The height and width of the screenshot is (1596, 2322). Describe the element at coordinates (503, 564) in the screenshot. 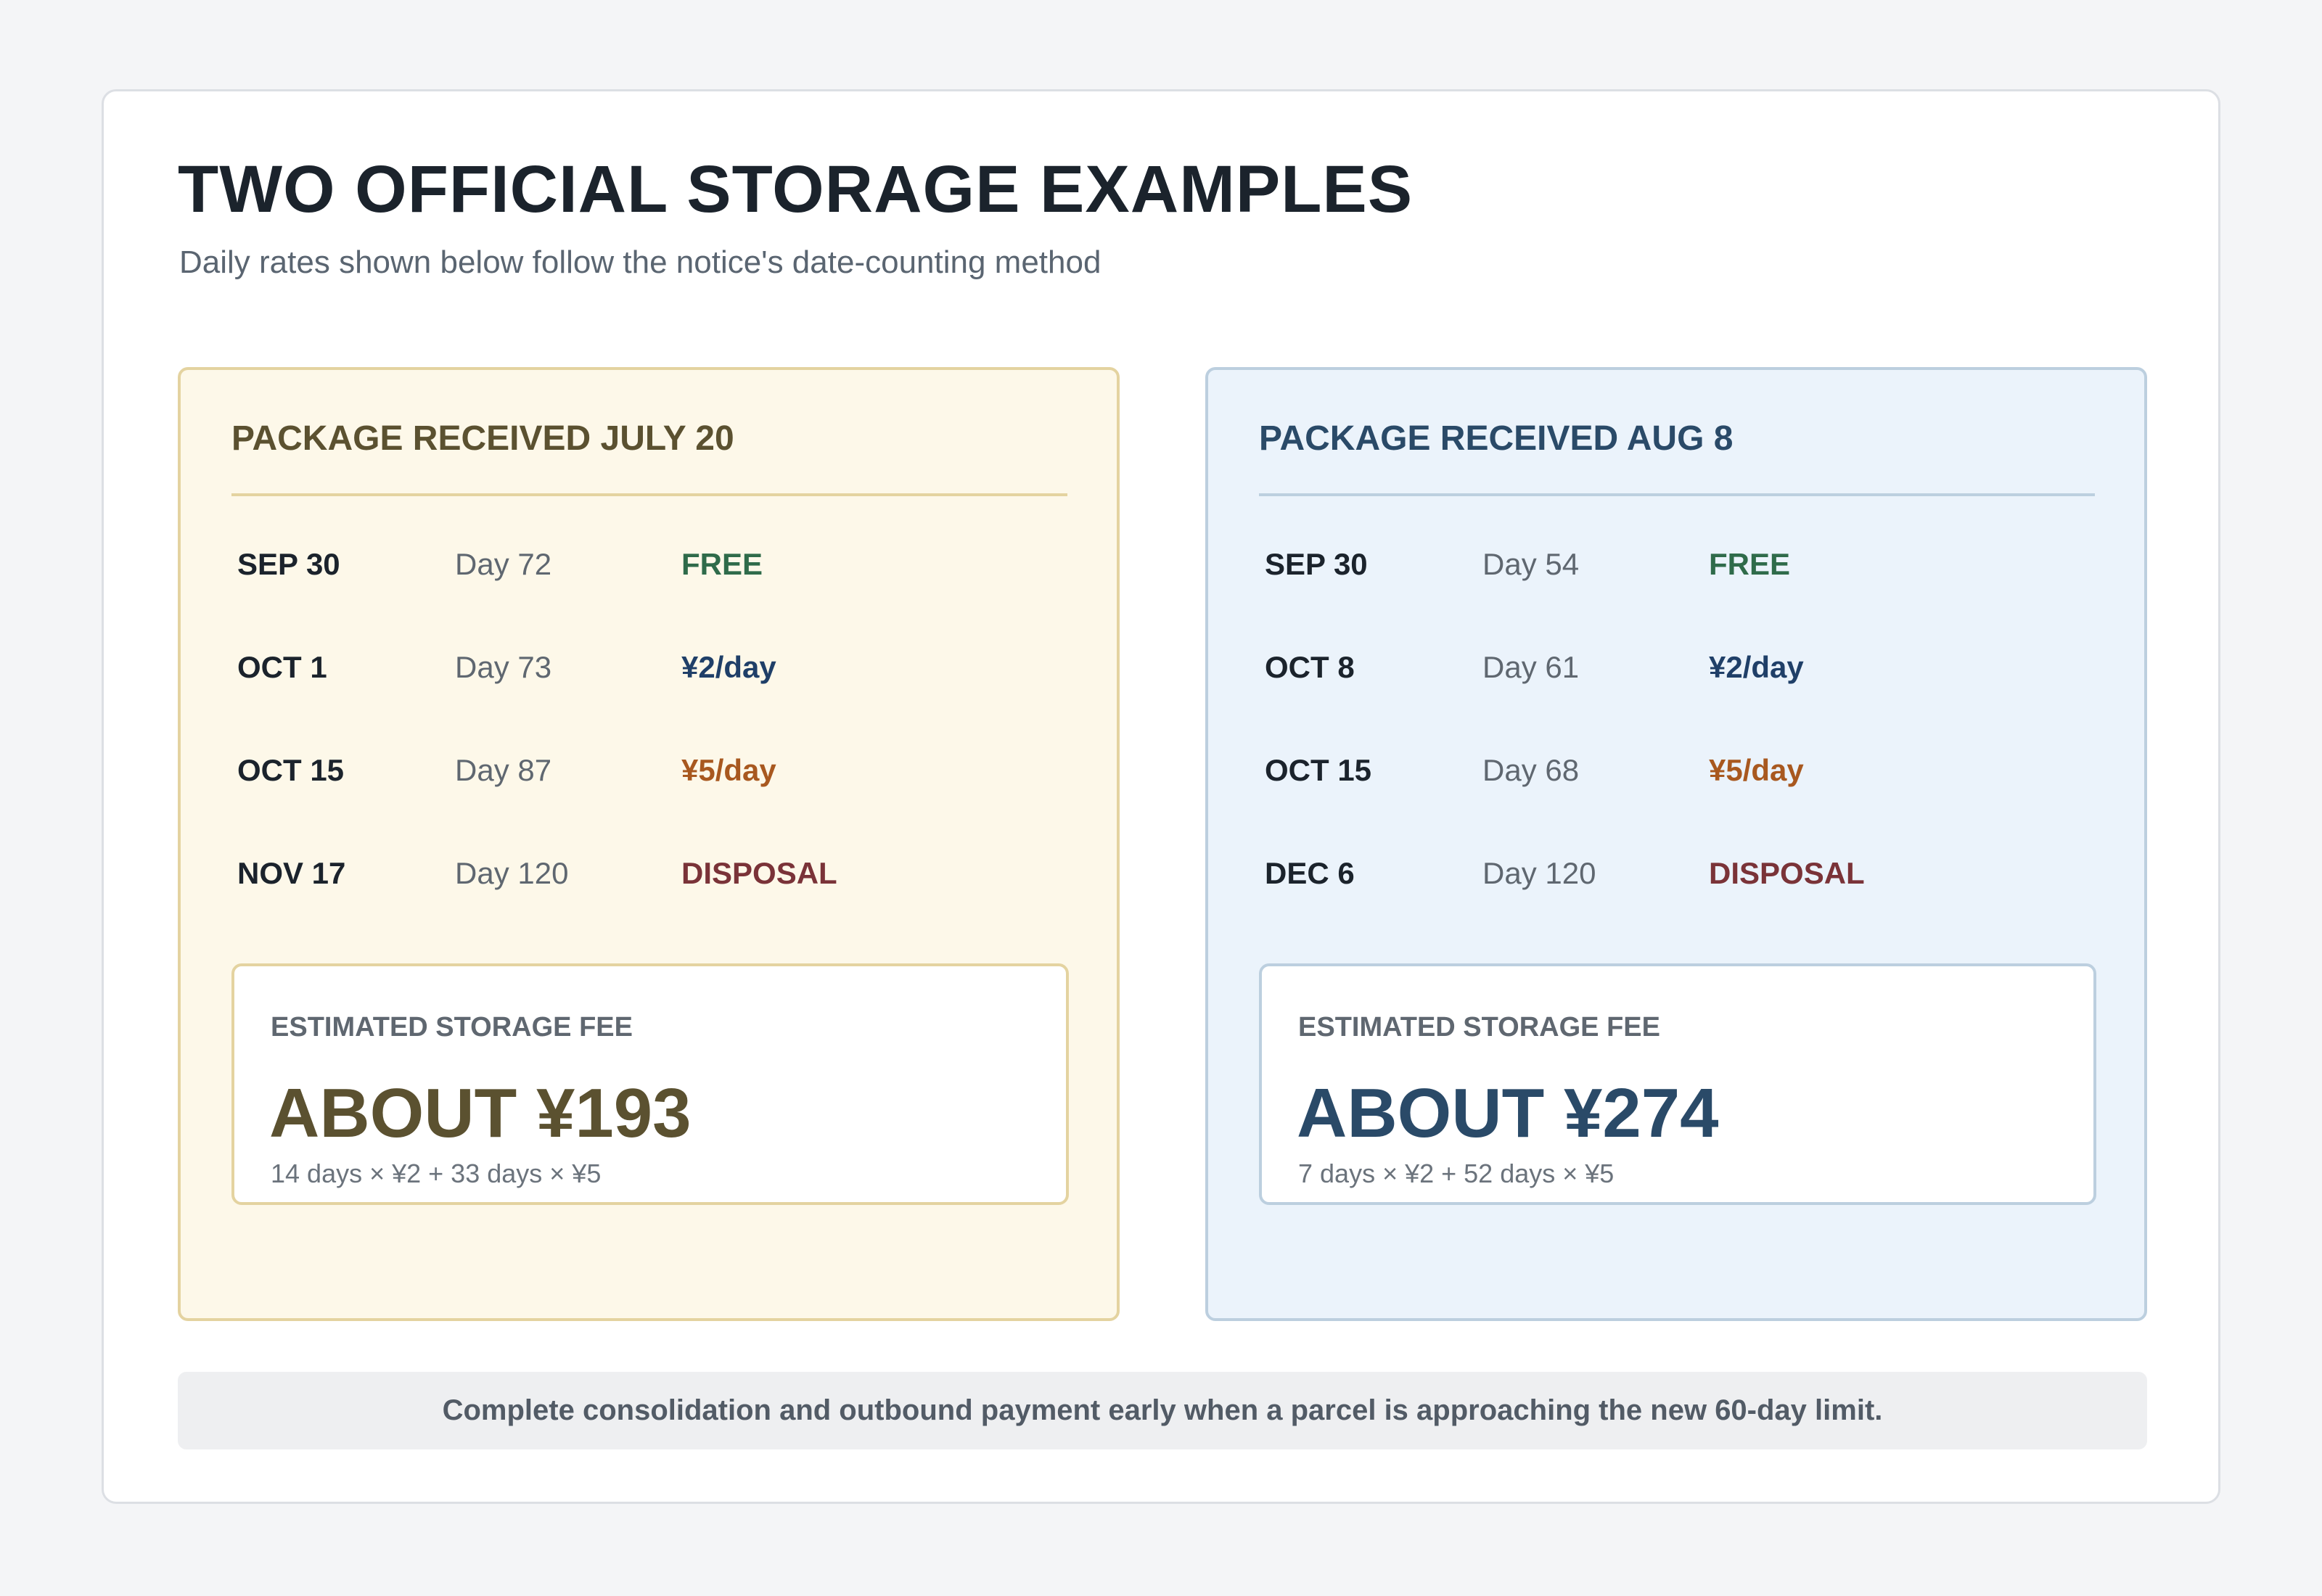

I see `row-day-count: Day 72` at that location.